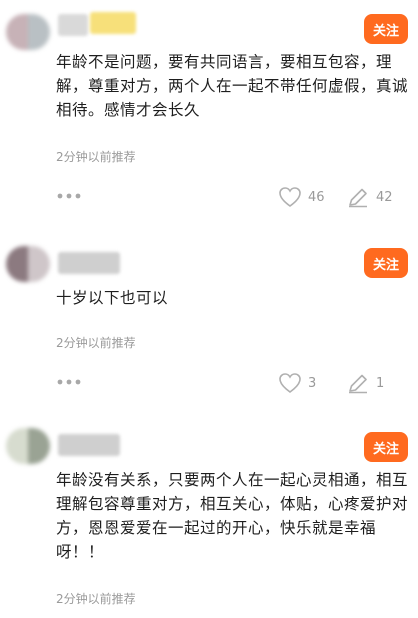 The image size is (418, 618). I want to click on like-count: 3, so click(312, 383).